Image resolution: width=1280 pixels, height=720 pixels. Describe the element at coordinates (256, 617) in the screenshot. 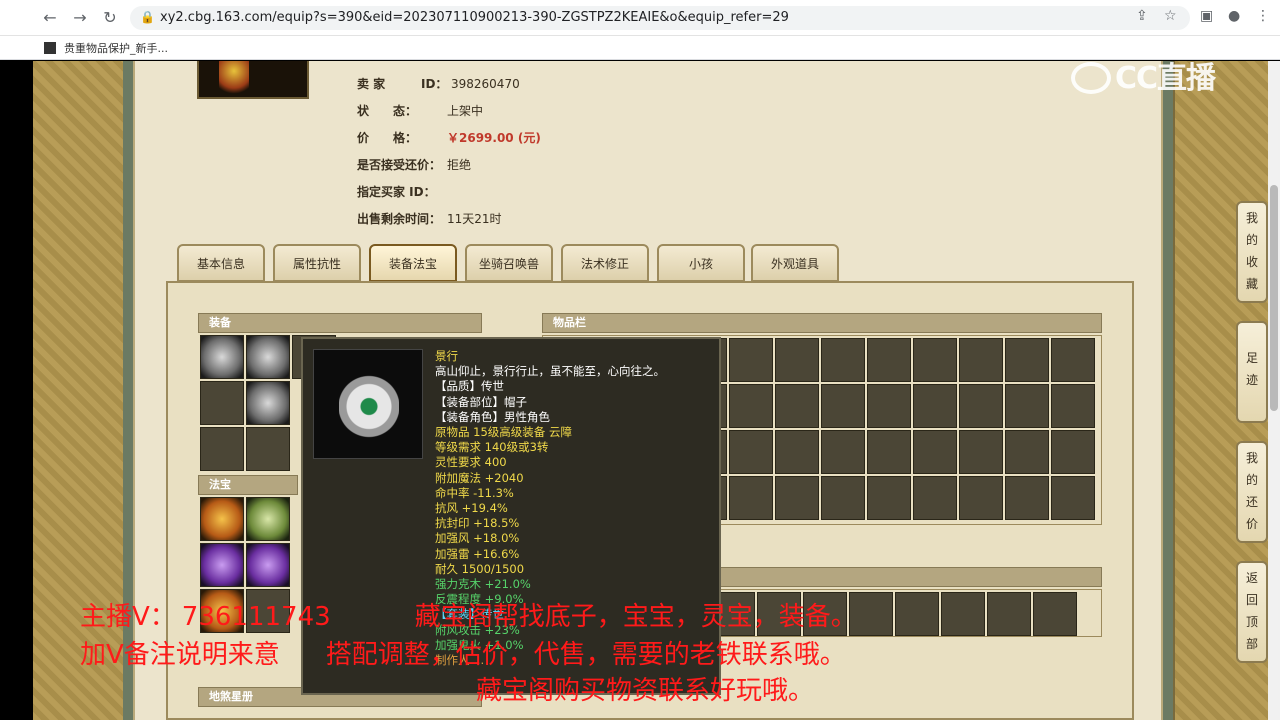

I see `overlay-text: 736111743` at that location.